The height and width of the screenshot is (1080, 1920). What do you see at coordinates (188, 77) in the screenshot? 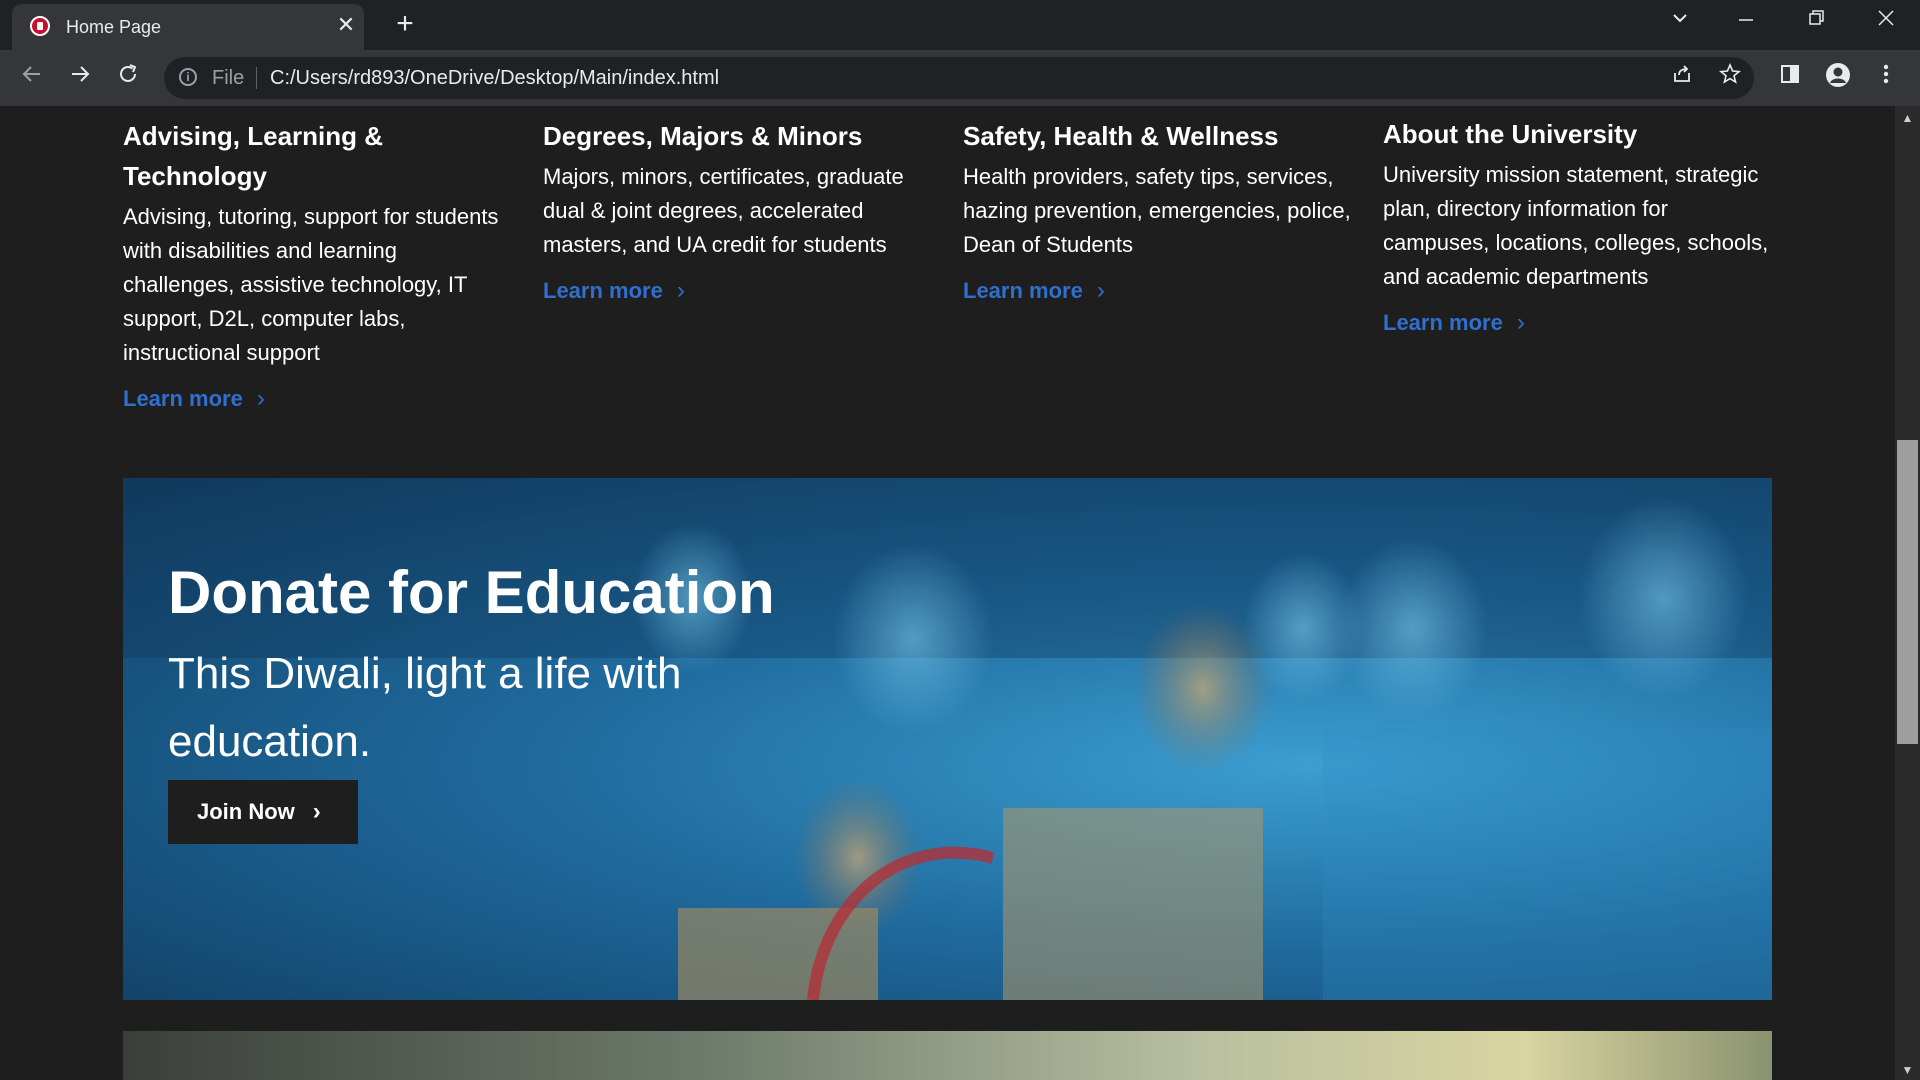
I see `site-info-icon: i` at bounding box center [188, 77].